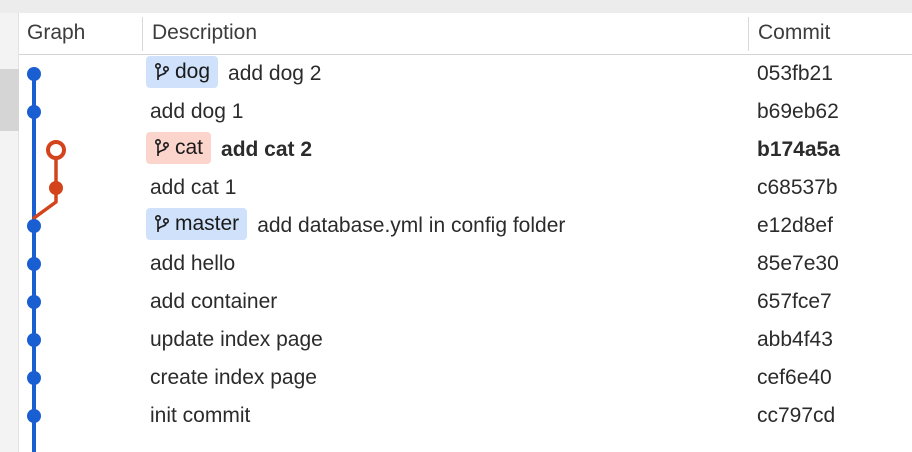 The height and width of the screenshot is (452, 912). What do you see at coordinates (193, 71) in the screenshot?
I see `branch-badge-label: dog` at bounding box center [193, 71].